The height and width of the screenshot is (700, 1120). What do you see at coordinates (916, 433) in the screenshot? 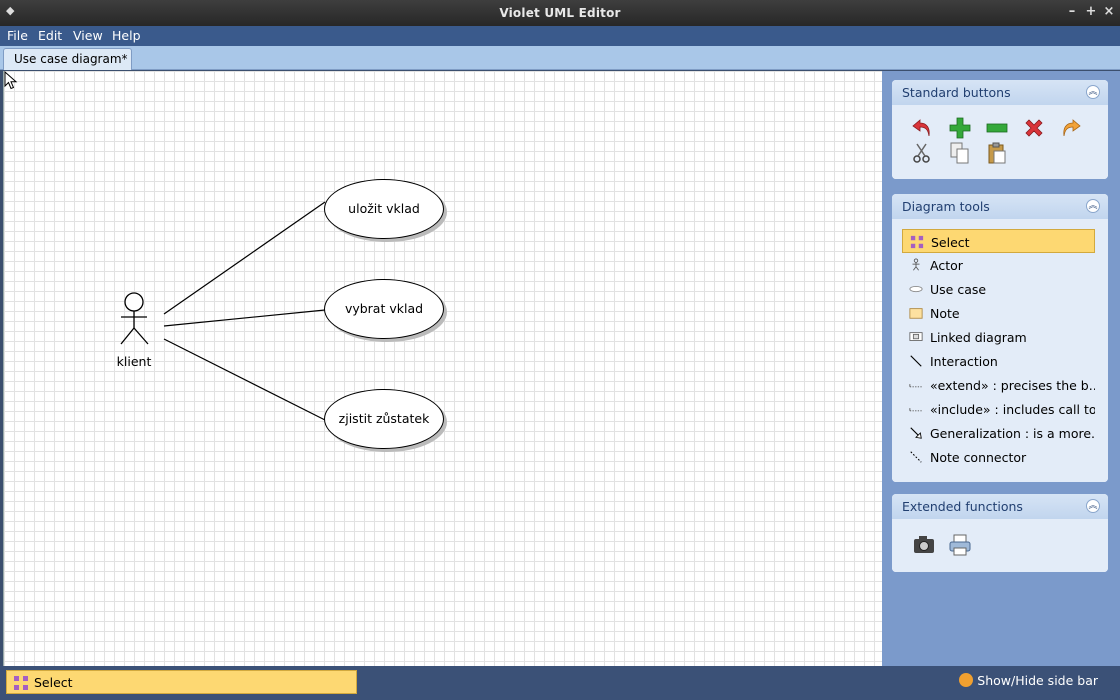
I see `generalization-icon` at bounding box center [916, 433].